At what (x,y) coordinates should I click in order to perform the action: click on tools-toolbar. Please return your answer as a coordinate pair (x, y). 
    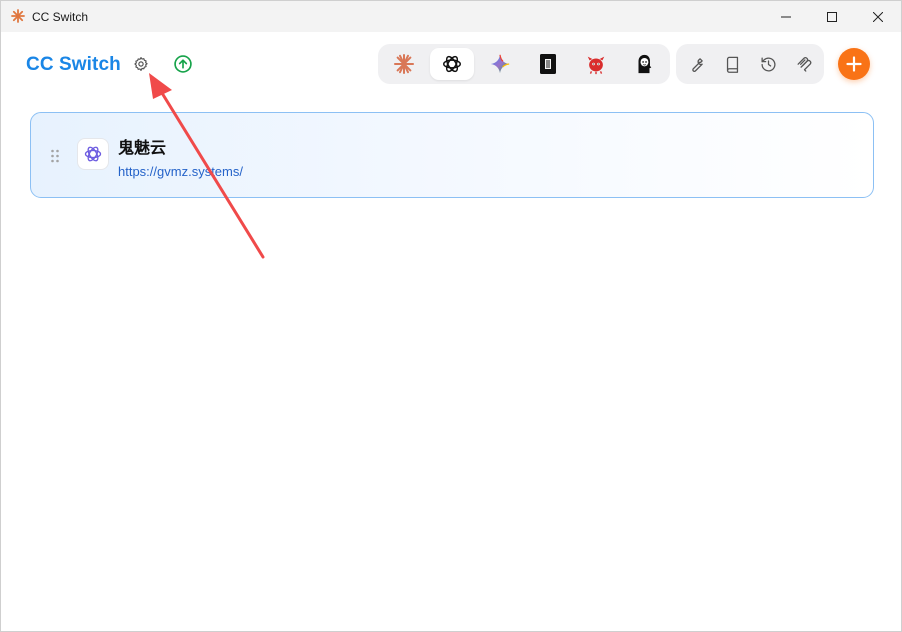
    Looking at the image, I should click on (750, 64).